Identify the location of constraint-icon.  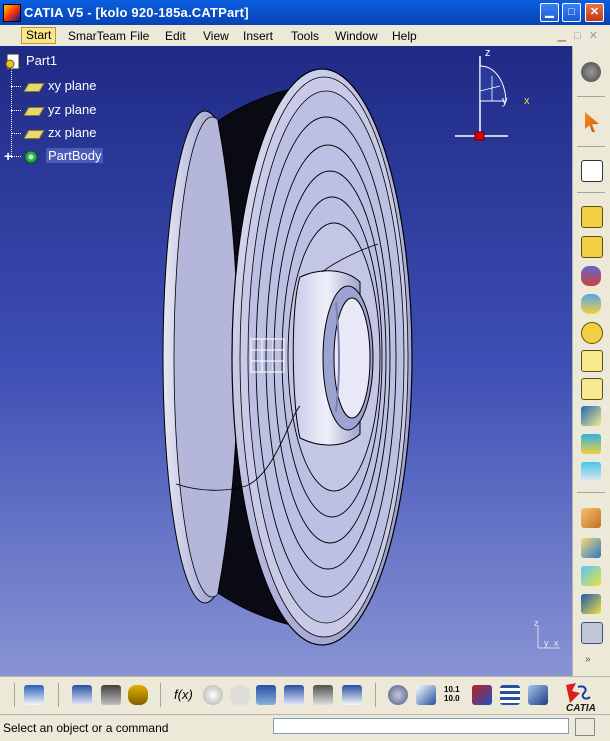
(482, 695).